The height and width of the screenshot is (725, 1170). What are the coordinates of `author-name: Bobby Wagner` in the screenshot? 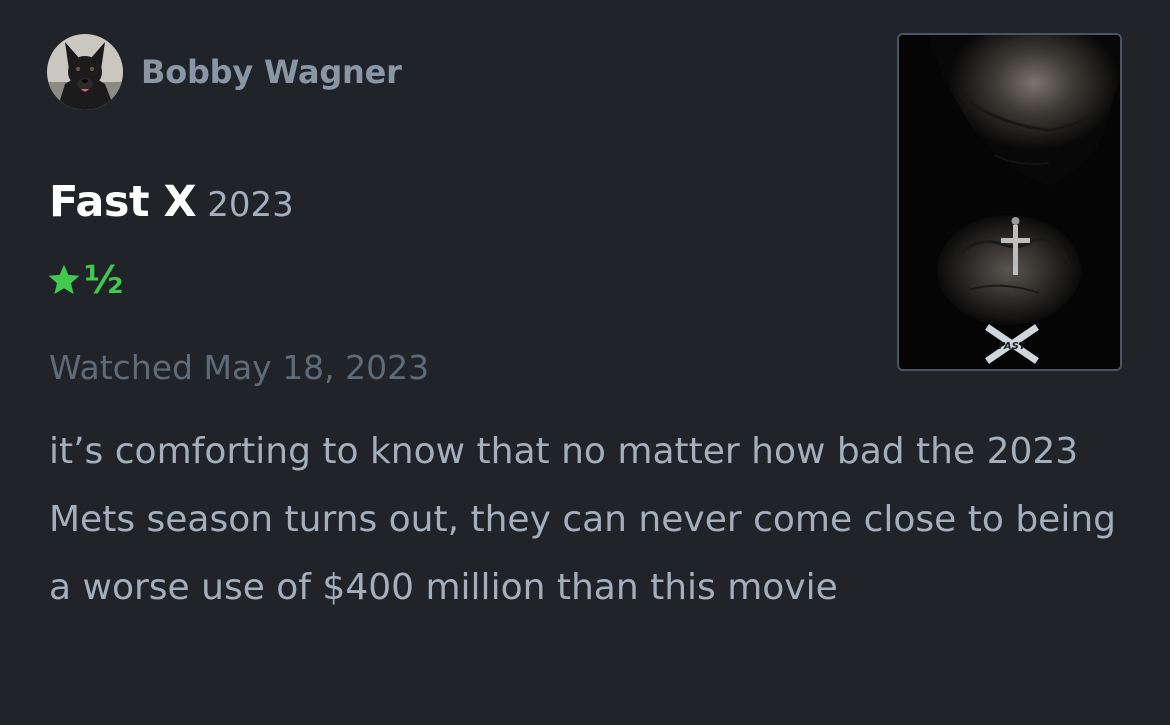 It's located at (271, 72).